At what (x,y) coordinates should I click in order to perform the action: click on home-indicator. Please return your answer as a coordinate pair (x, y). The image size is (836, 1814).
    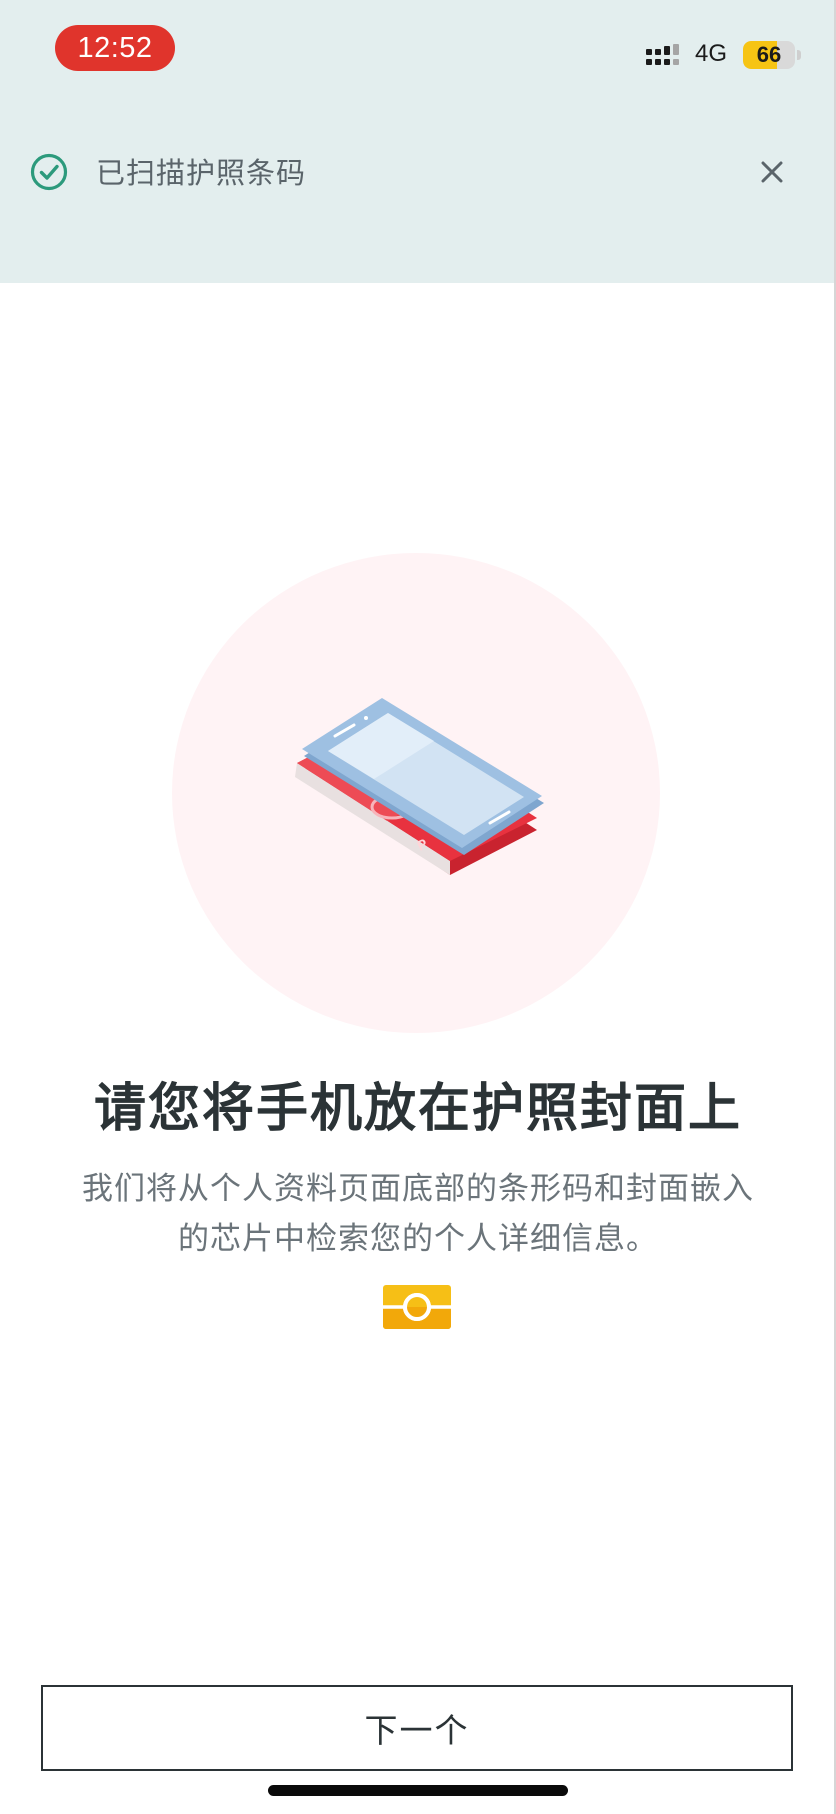
    Looking at the image, I should click on (418, 1790).